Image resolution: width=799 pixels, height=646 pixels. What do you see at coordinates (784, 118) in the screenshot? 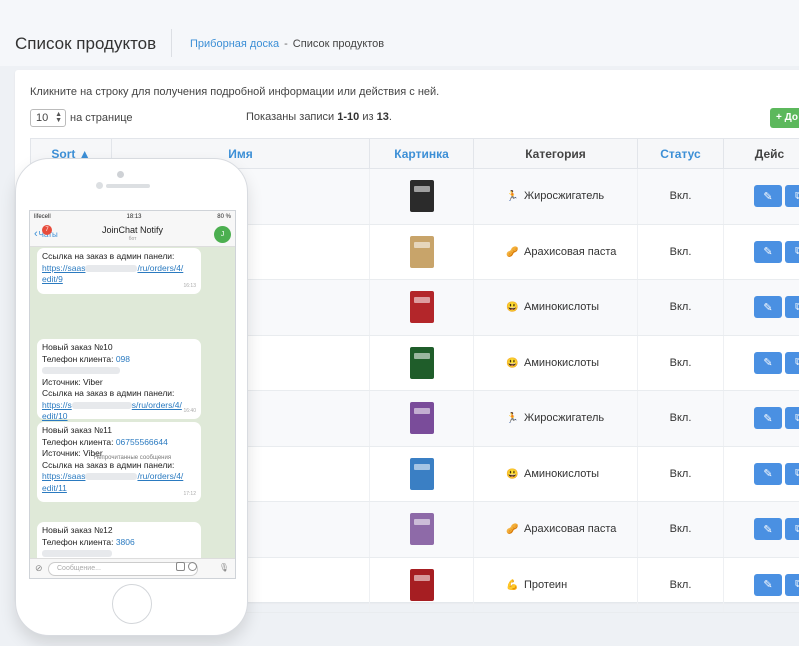
I see `add-product-button: + До` at bounding box center [784, 118].